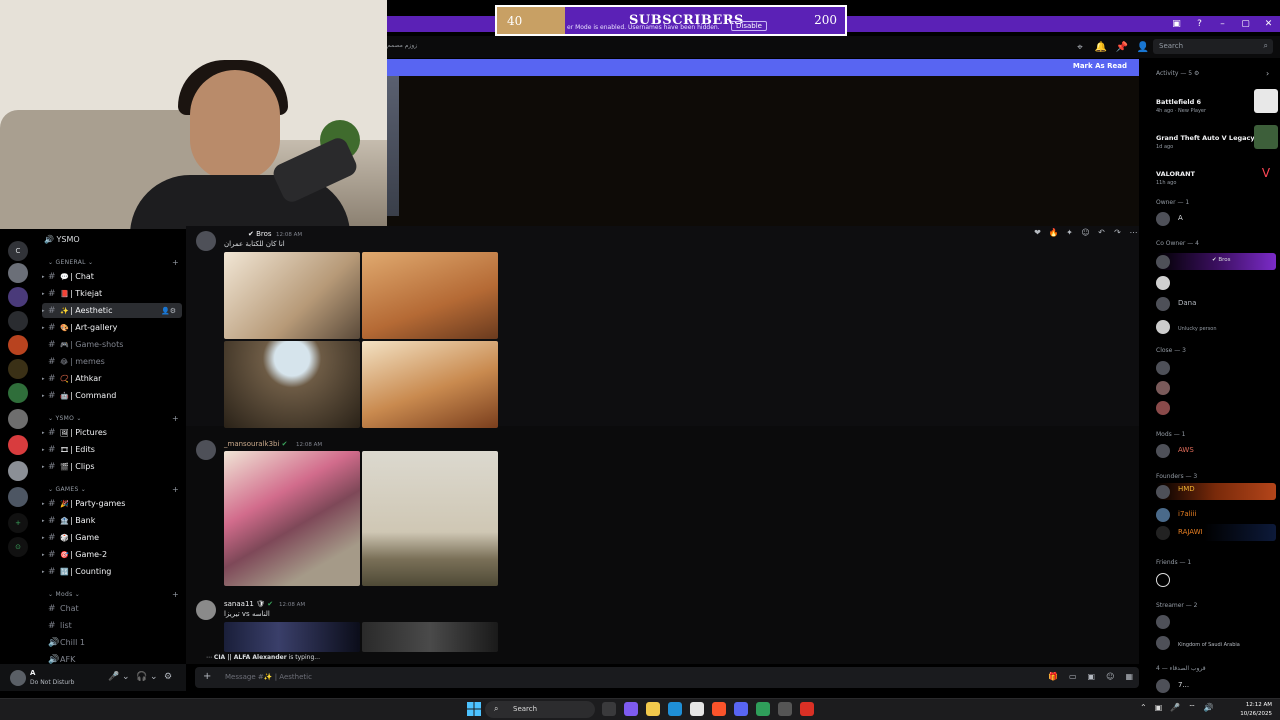 The image size is (1280, 720). I want to click on more-icon: ⋯, so click(1133, 232).